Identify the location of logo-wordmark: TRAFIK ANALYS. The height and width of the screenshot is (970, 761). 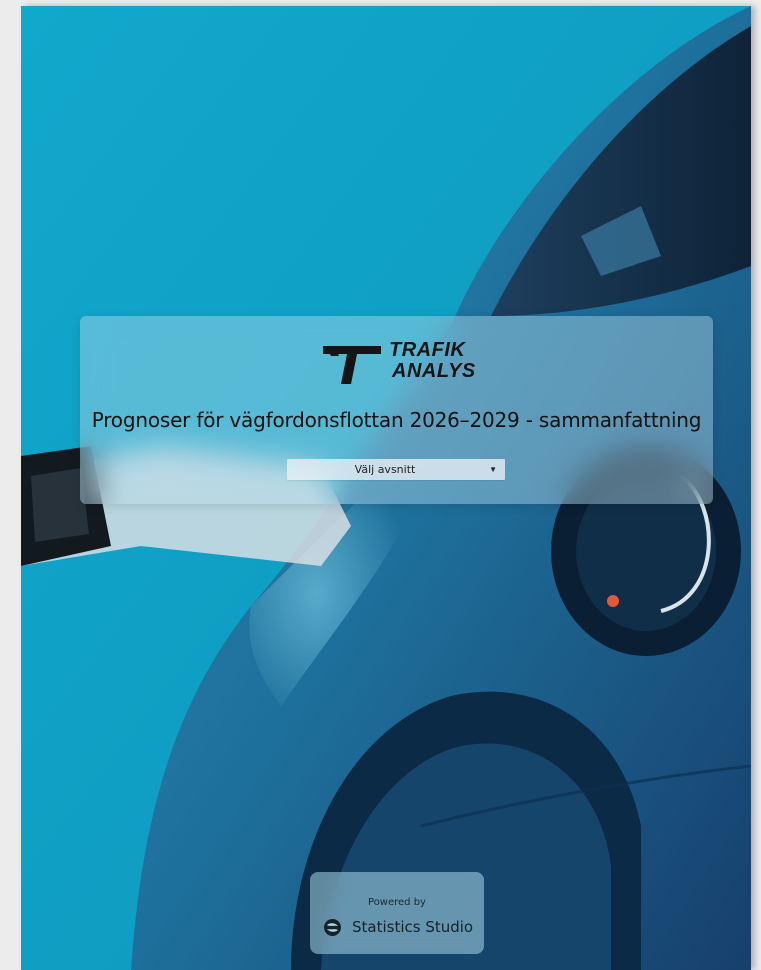
(432, 361).